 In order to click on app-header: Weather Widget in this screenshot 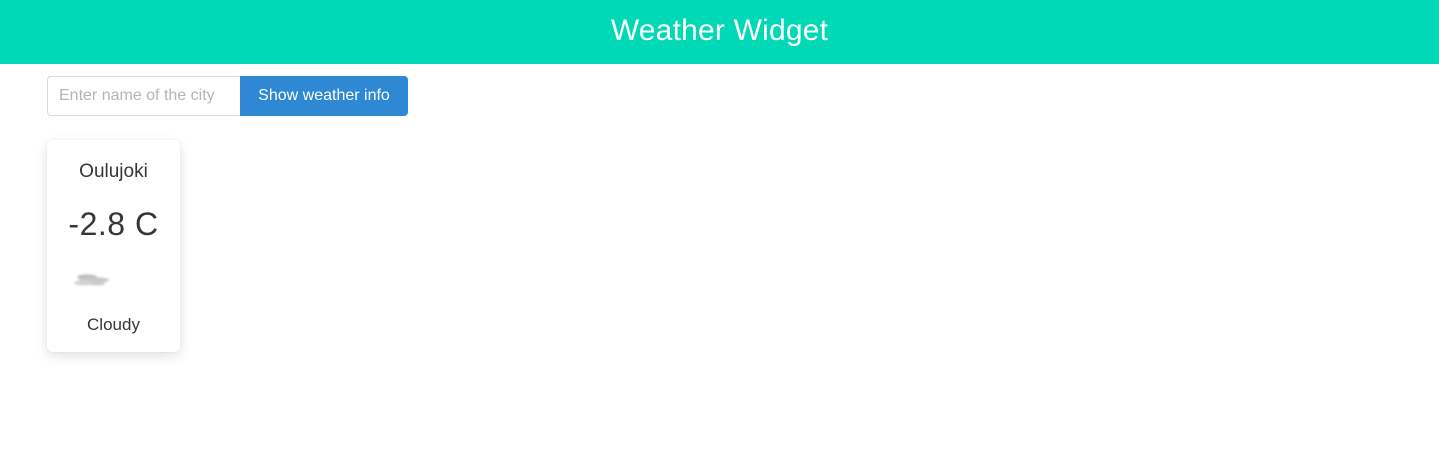, I will do `click(719, 32)`.